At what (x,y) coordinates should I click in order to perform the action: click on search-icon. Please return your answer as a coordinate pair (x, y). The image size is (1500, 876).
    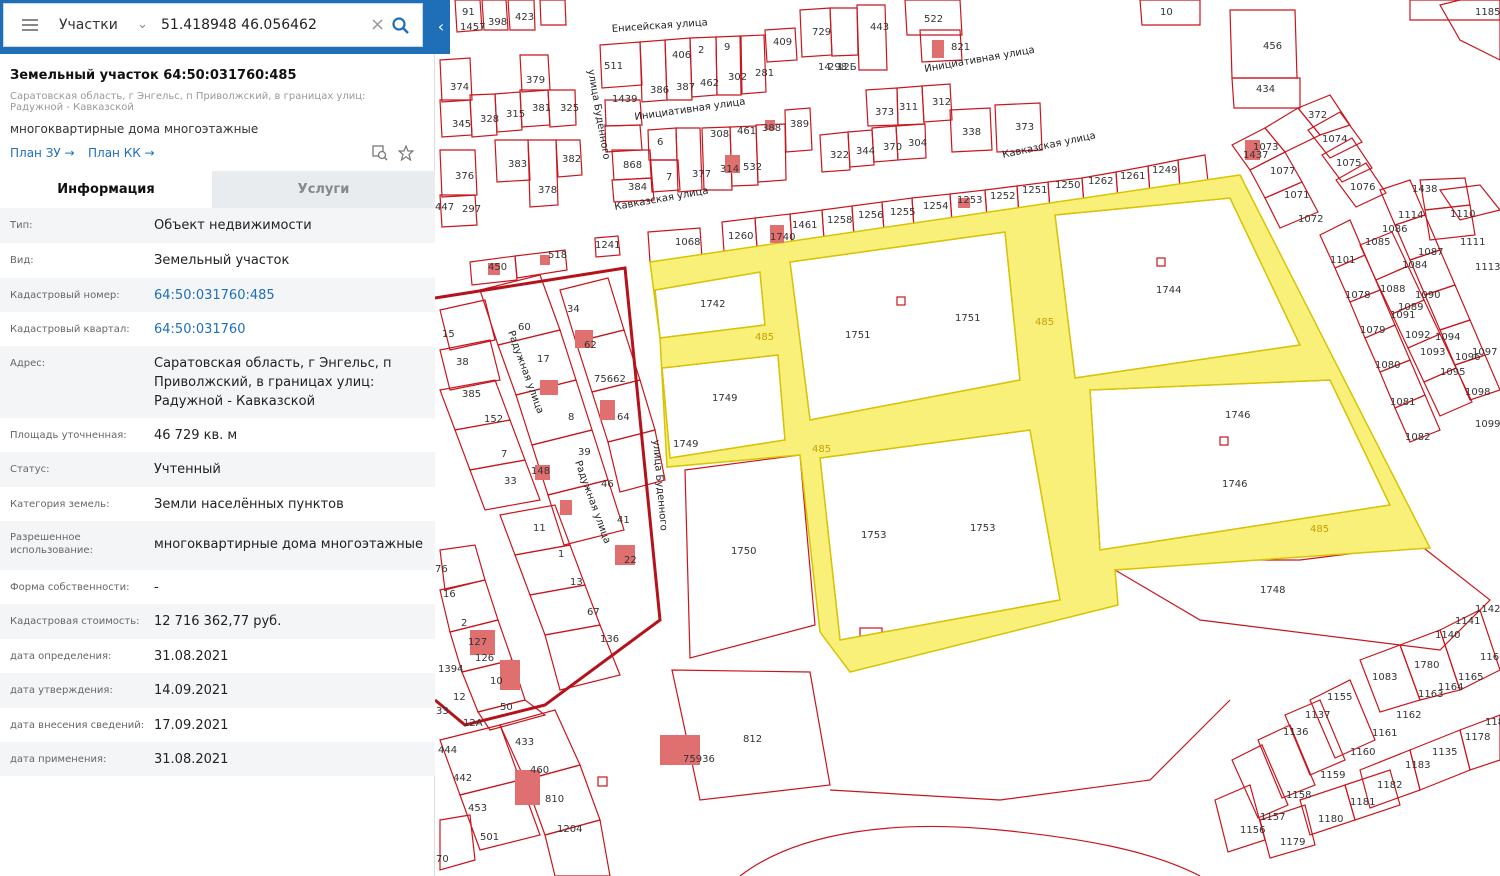
    Looking at the image, I should click on (401, 26).